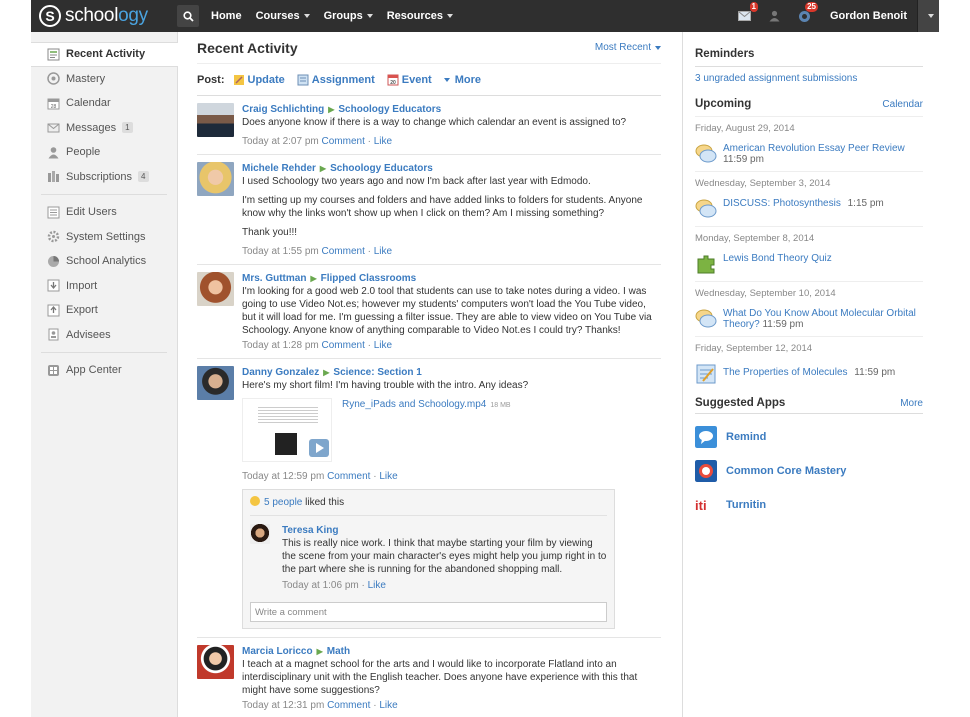 This screenshot has height=717, width=970. I want to click on write-comment-input: Write a comment, so click(428, 612).